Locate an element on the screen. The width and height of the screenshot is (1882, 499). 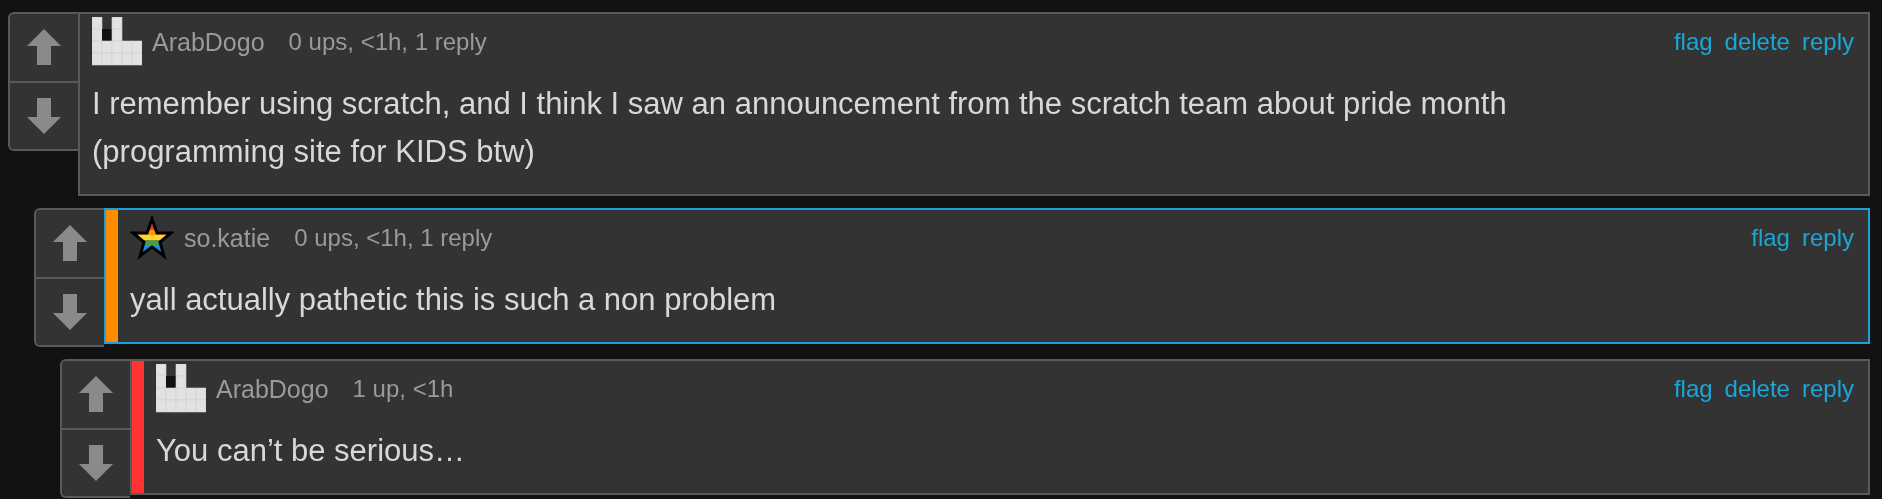
star-avatar-icon is located at coordinates (152, 238).